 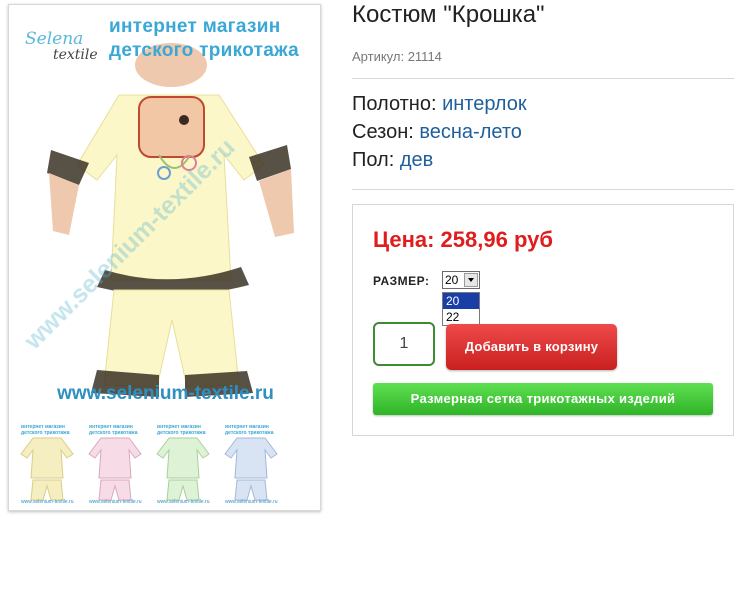 What do you see at coordinates (115, 502) in the screenshot?
I see `thumb-pink-url: www.selenium-textile.ru` at bounding box center [115, 502].